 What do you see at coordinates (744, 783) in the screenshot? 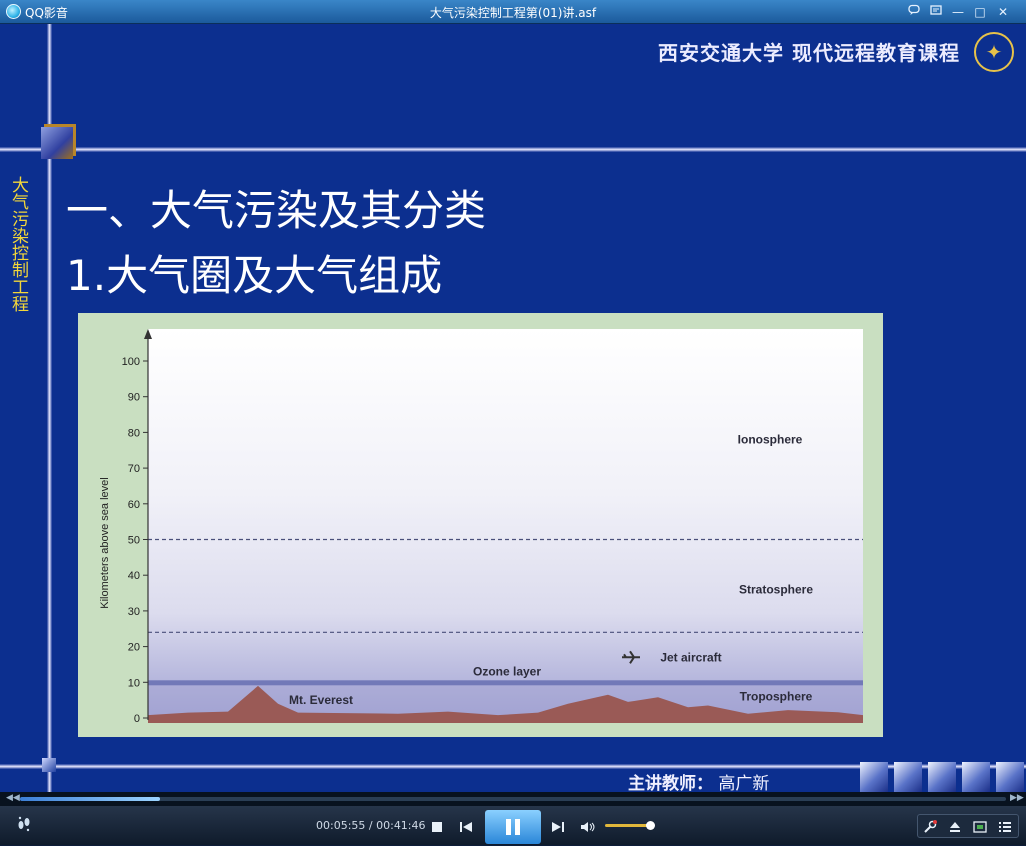
I see `lecturer-name: 高广新` at bounding box center [744, 783].